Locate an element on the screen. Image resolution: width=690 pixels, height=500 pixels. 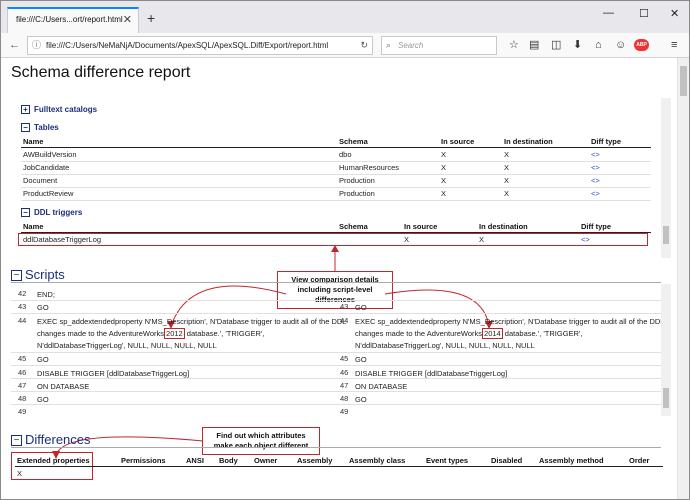
tables-section-header: − Tables is located at coordinates (40, 128).